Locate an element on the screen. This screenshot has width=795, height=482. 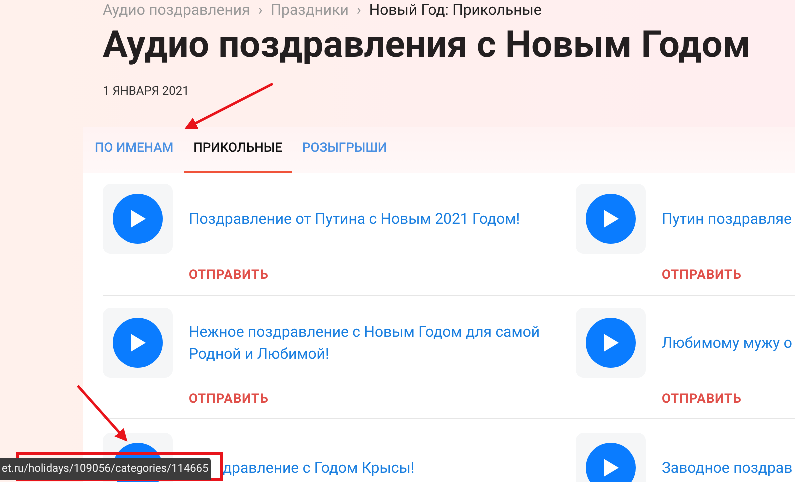
greeting-title-link: Поздравление от Путина с Новым 2021 Годом! is located at coordinates (354, 219).